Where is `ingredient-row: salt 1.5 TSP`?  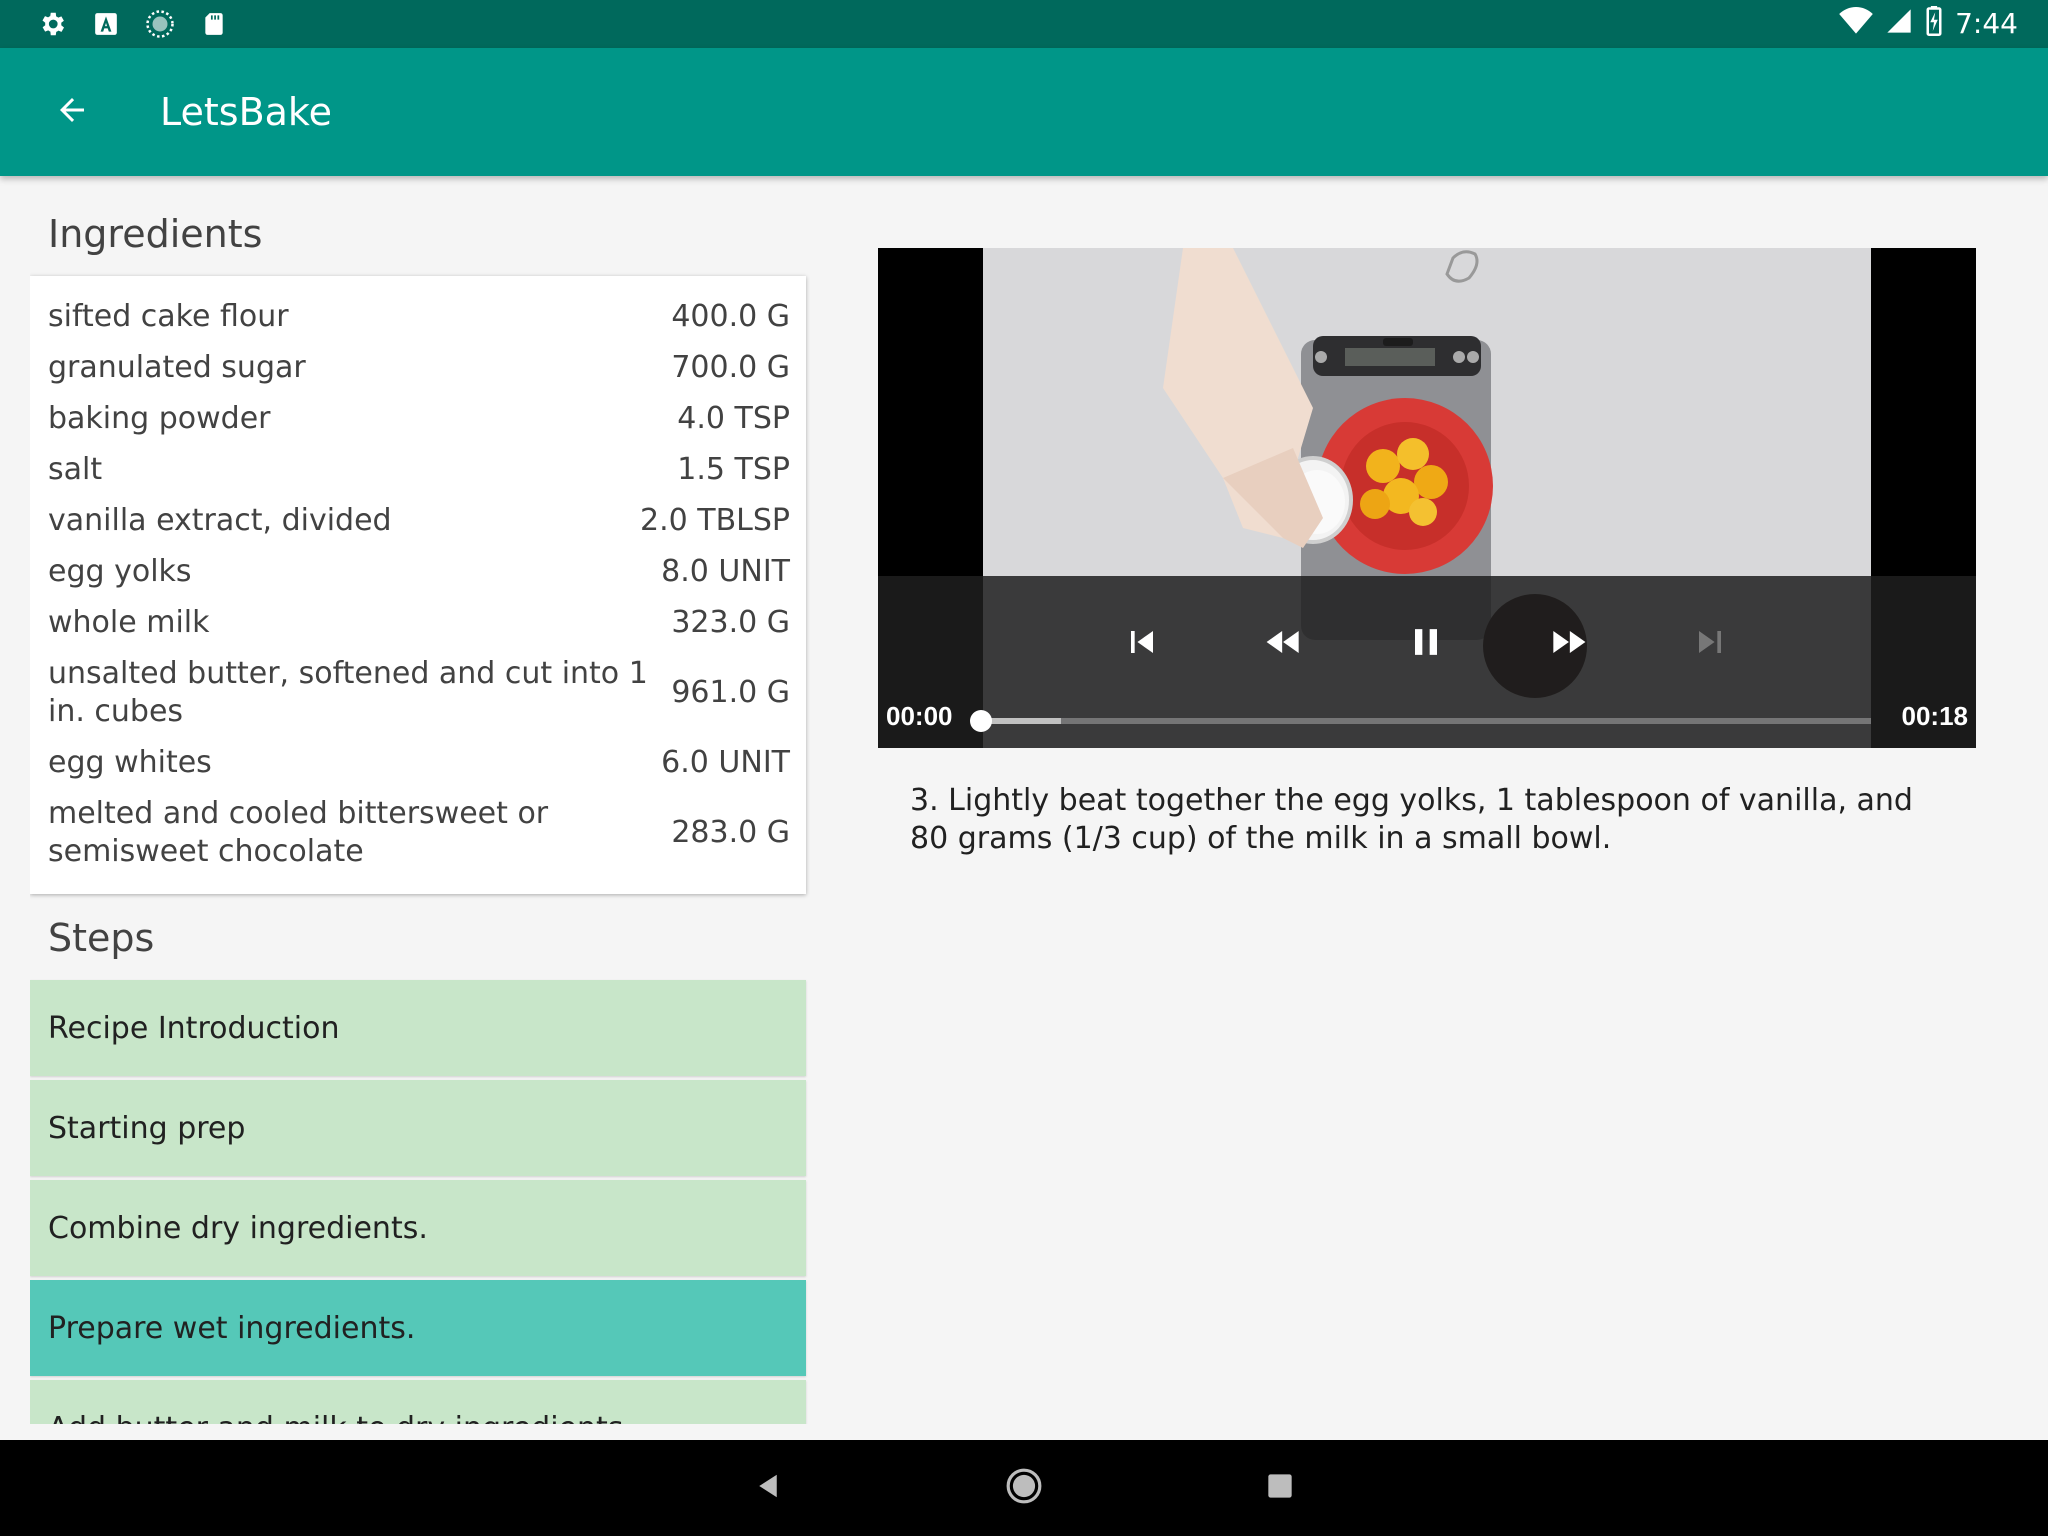
ingredient-row: salt 1.5 TSP is located at coordinates (419, 470).